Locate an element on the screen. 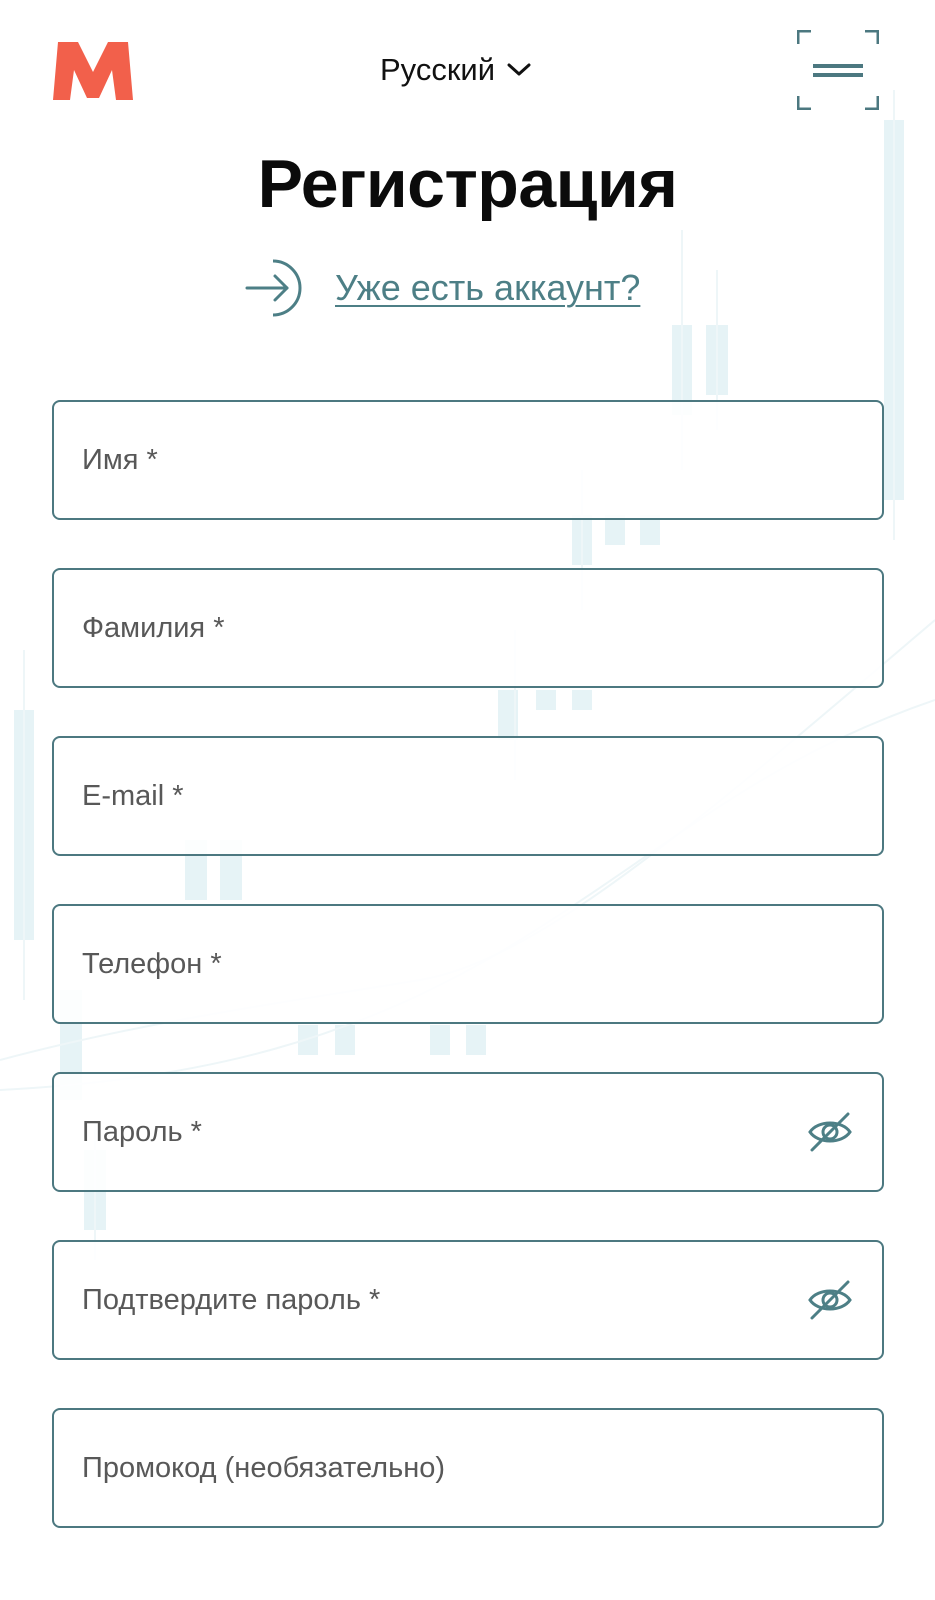 The width and height of the screenshot is (935, 1600). email-placeholder: E-mail * is located at coordinates (133, 795).